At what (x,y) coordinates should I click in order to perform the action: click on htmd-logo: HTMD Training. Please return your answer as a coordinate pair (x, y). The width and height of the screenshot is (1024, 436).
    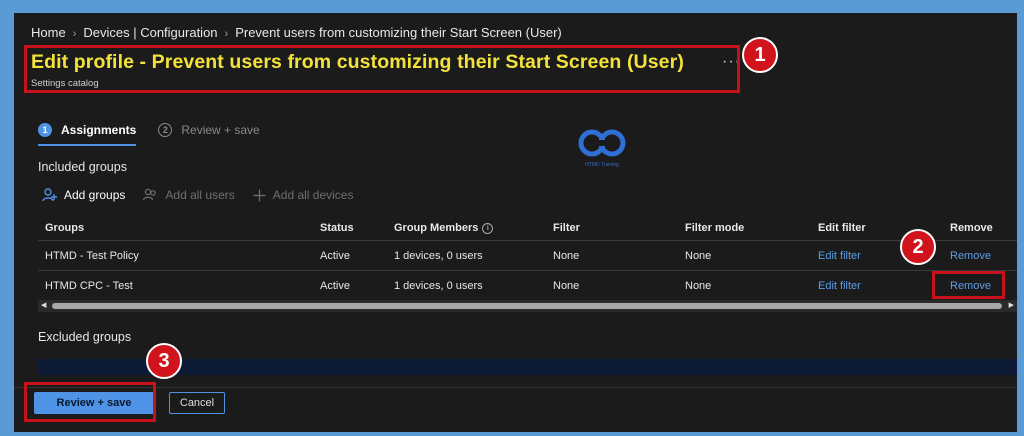
    Looking at the image, I should click on (602, 147).